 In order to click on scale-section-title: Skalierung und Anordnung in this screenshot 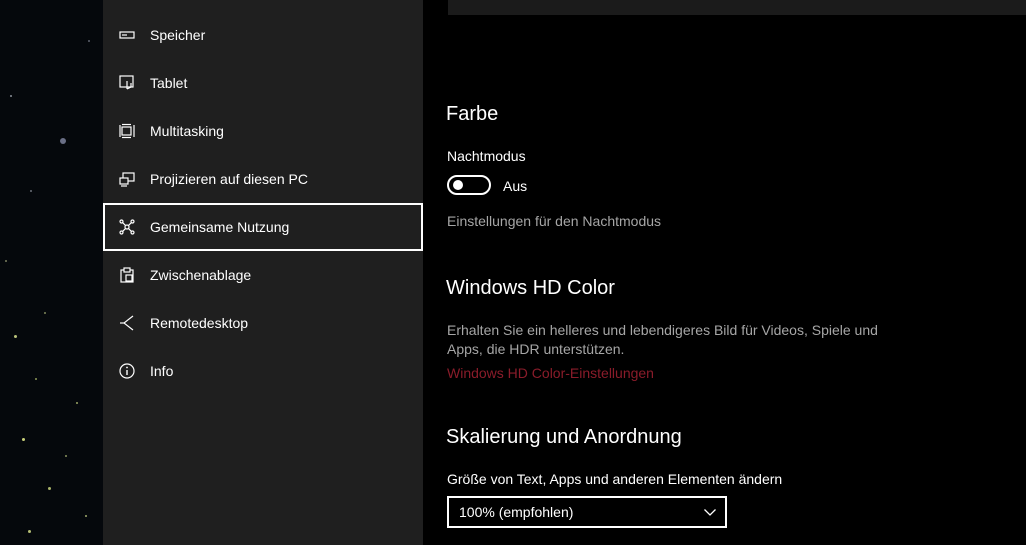, I will do `click(564, 437)`.